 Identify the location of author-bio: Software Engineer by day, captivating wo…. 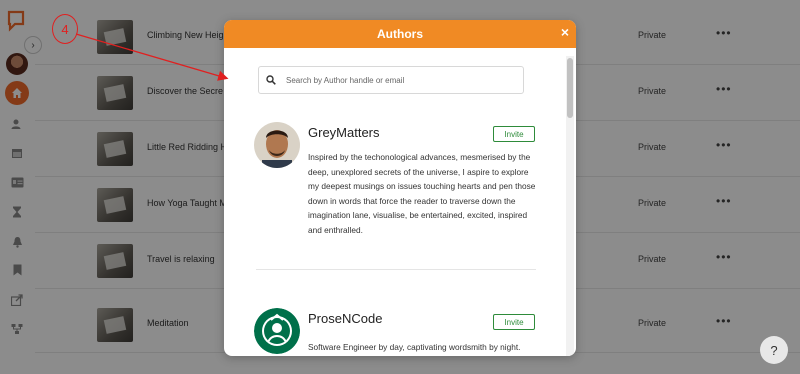
(414, 347).